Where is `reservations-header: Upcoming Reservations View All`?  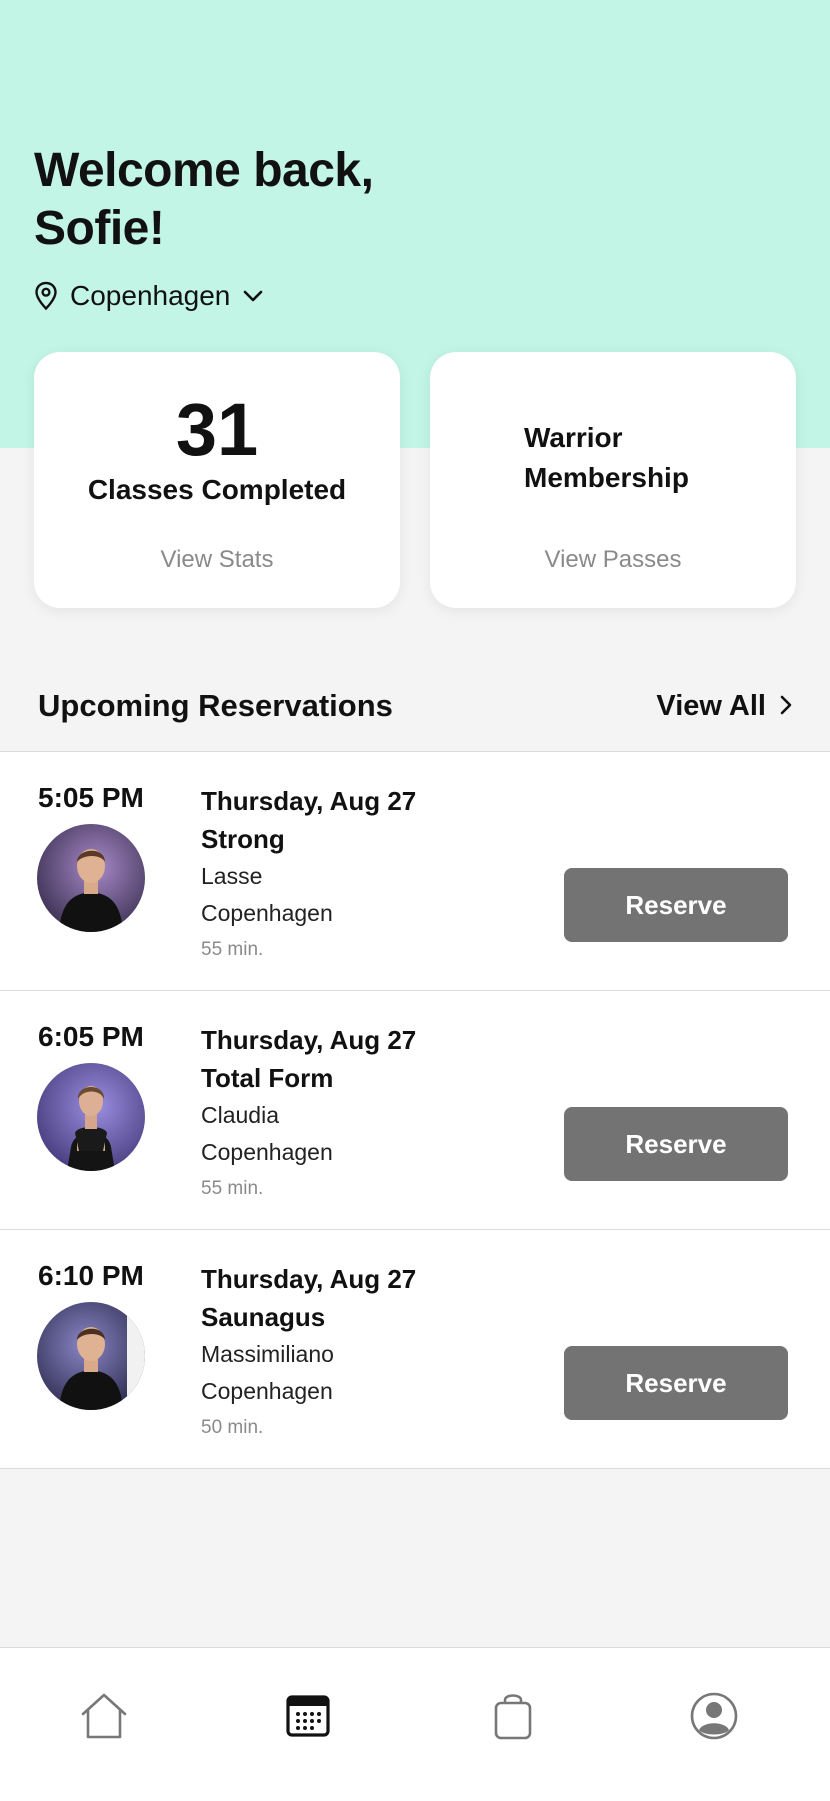
reservations-header: Upcoming Reservations View All is located at coordinates (415, 706).